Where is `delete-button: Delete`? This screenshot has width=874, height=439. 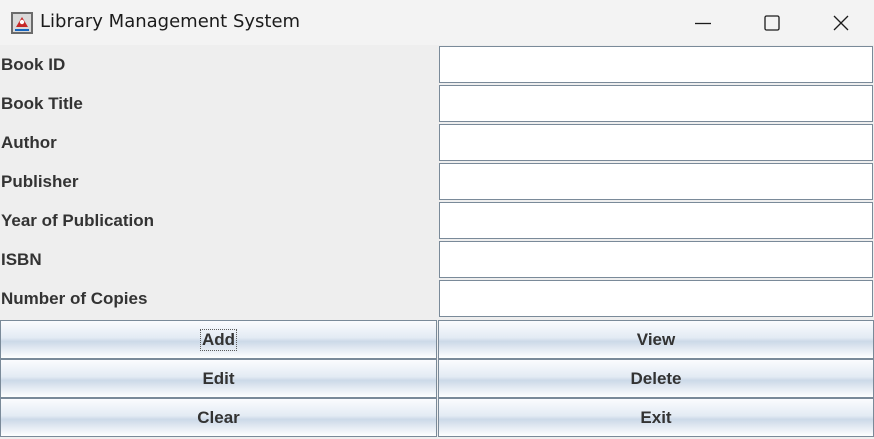
delete-button: Delete is located at coordinates (656, 378).